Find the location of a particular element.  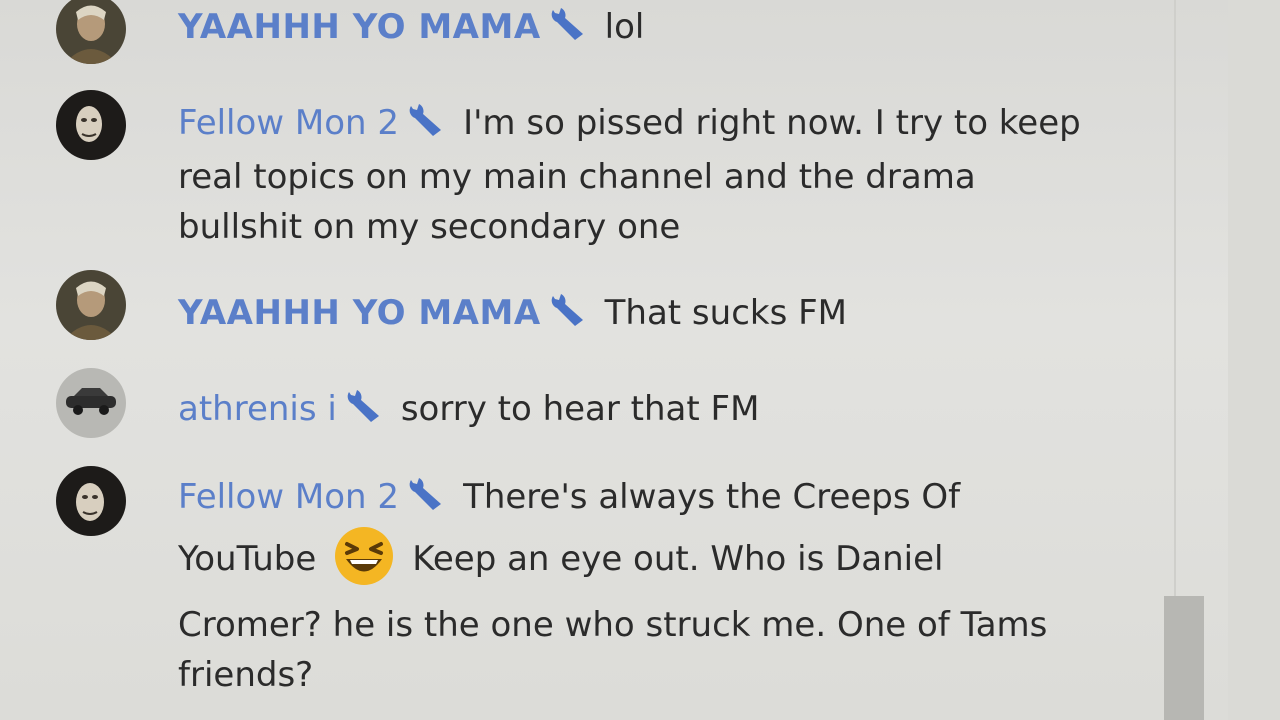

message-text: That sucks FM is located at coordinates (725, 313).